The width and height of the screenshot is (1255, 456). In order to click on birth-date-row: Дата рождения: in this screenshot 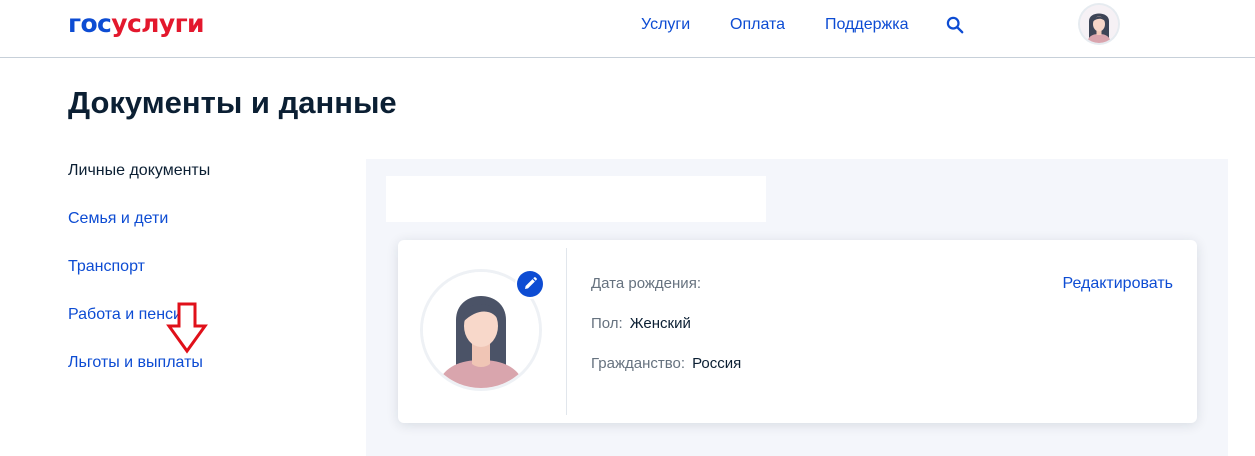, I will do `click(649, 284)`.